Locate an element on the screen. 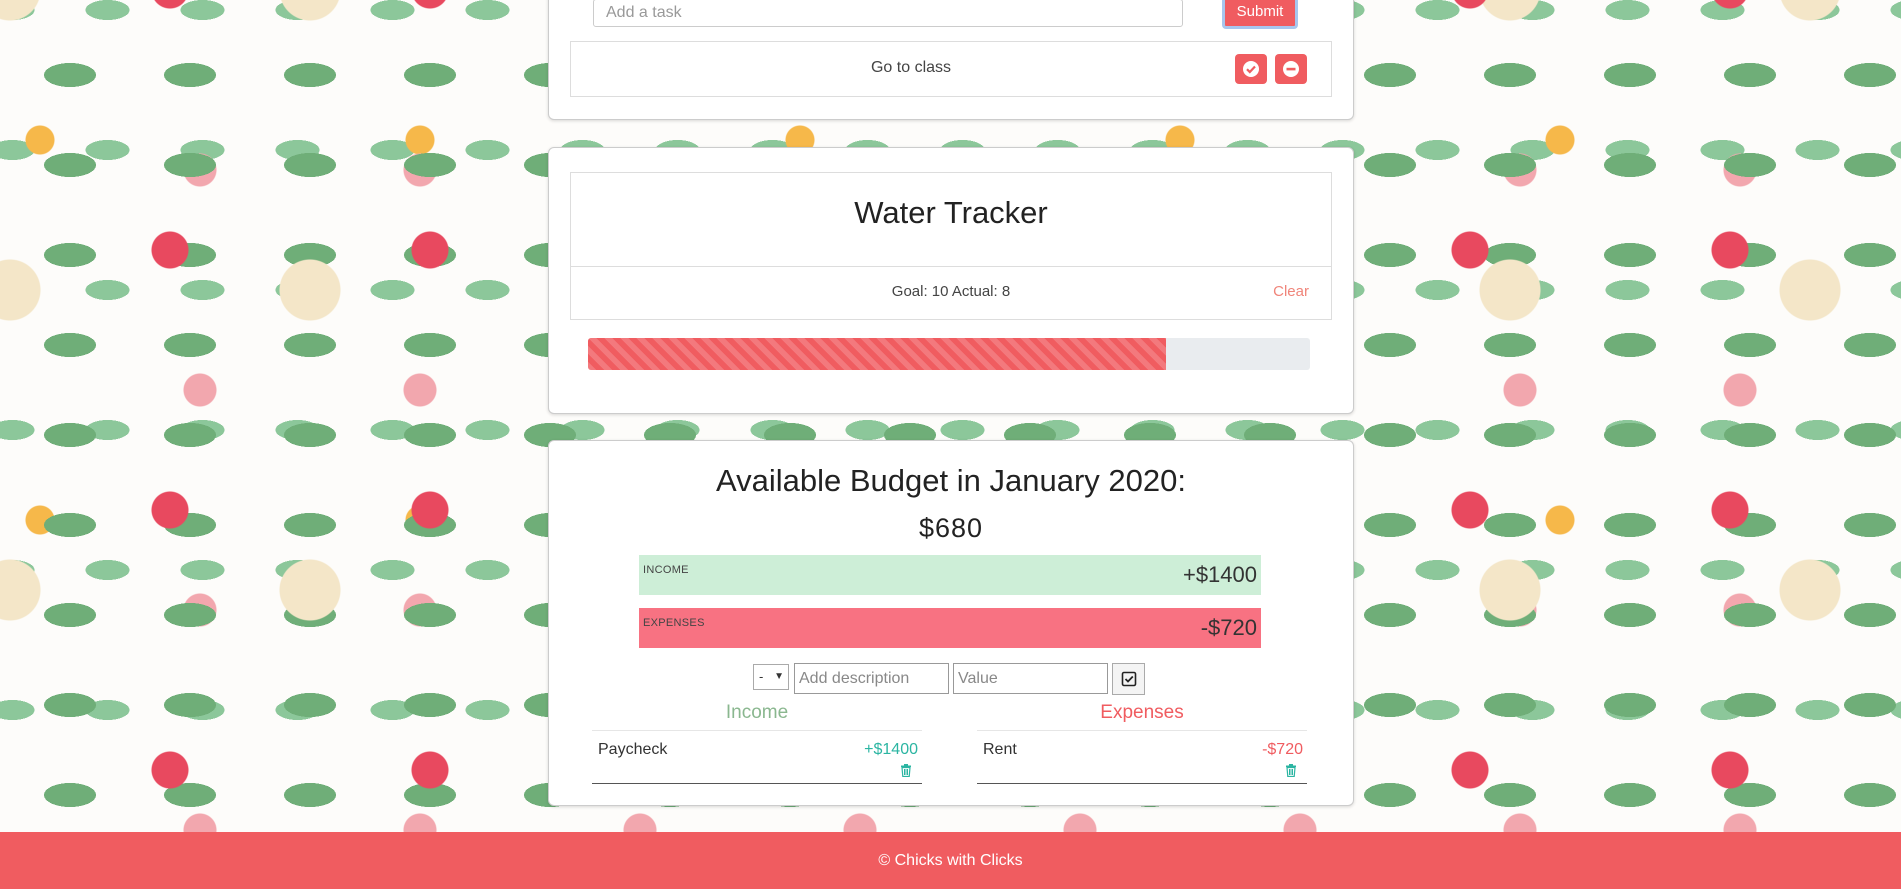 The image size is (1901, 889). add-item-button is located at coordinates (1128, 679).